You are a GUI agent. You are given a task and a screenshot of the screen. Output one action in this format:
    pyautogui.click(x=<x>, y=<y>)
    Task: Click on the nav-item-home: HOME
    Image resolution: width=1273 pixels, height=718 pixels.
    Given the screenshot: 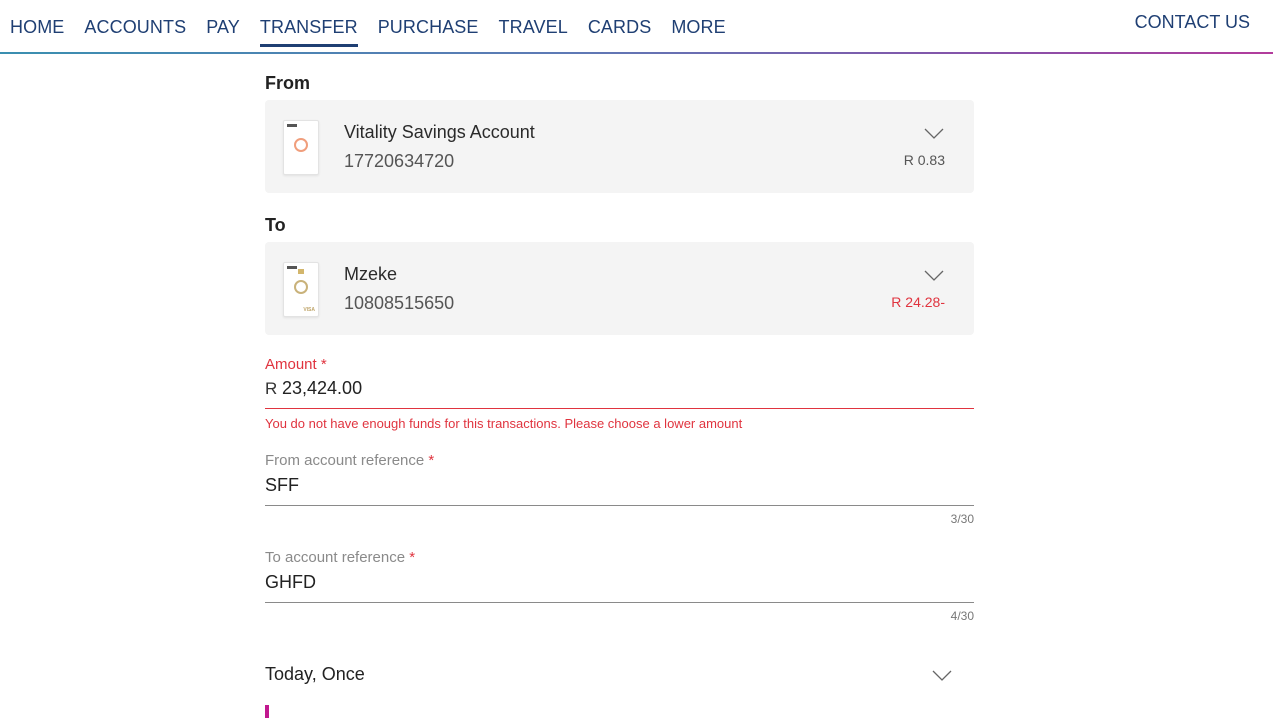 What is the action you would take?
    pyautogui.click(x=37, y=27)
    